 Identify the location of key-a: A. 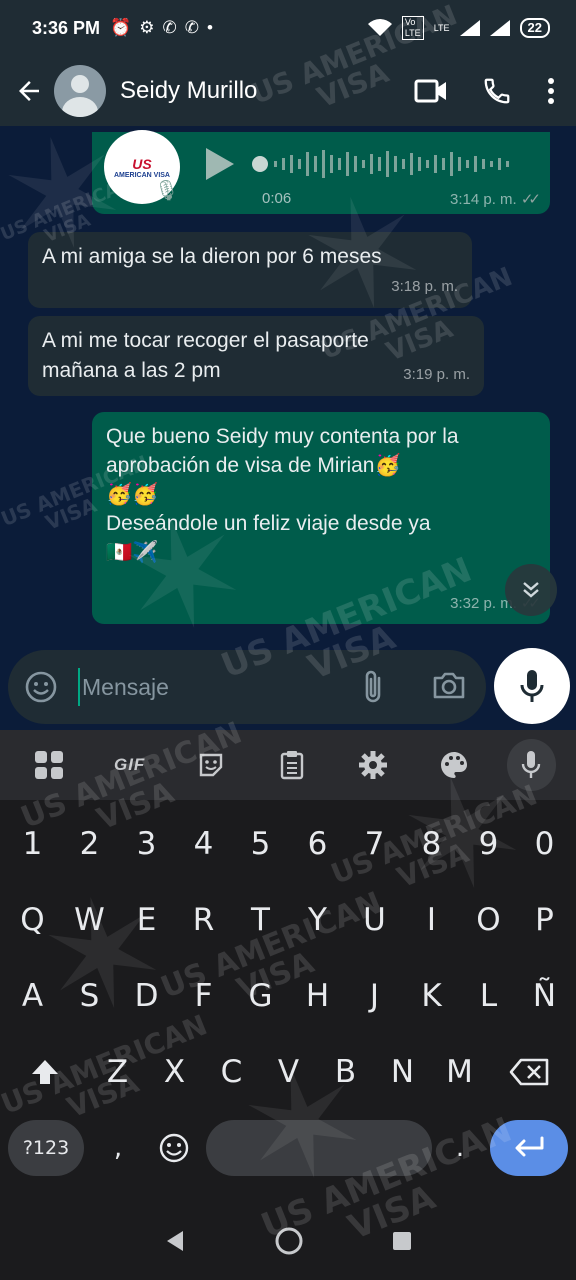
(32, 996).